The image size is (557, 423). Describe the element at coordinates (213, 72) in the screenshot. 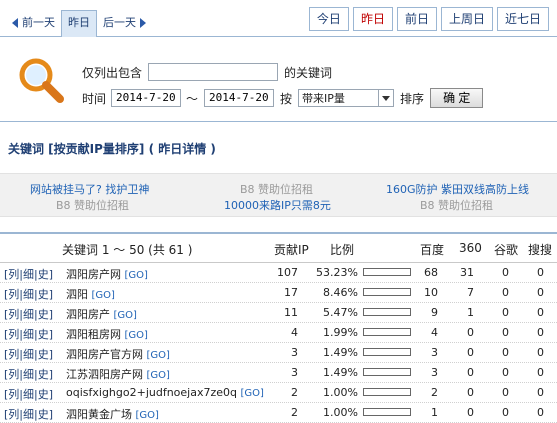

I see `keyword-input` at that location.